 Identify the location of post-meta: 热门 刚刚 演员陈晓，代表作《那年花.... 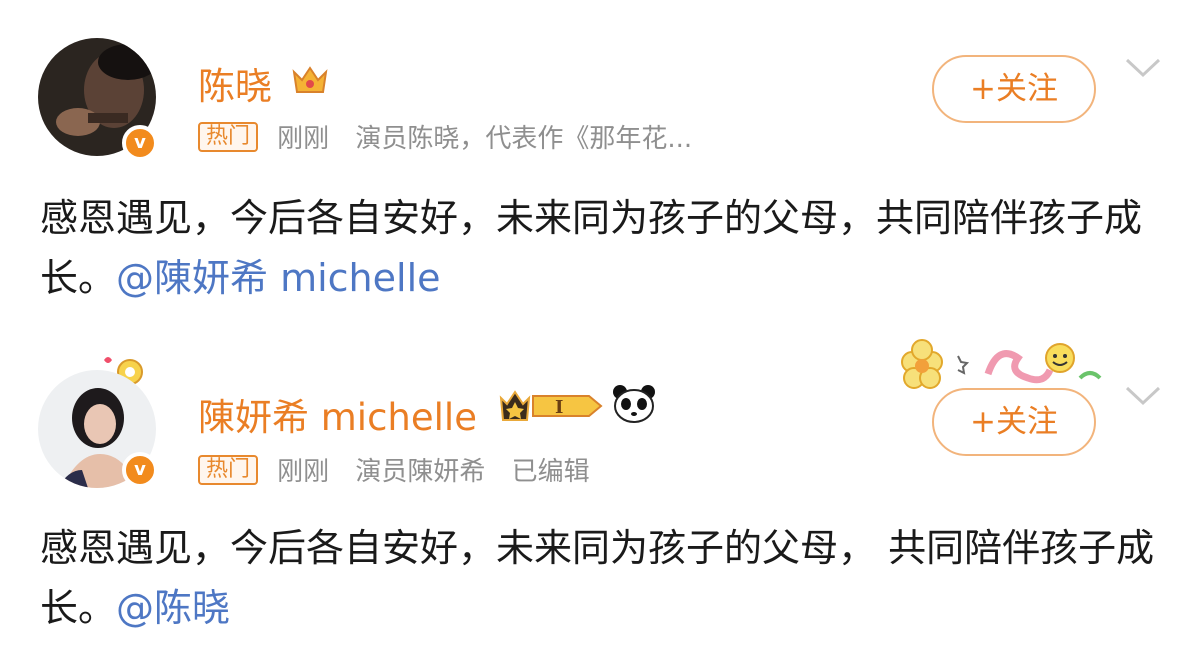
(454, 136).